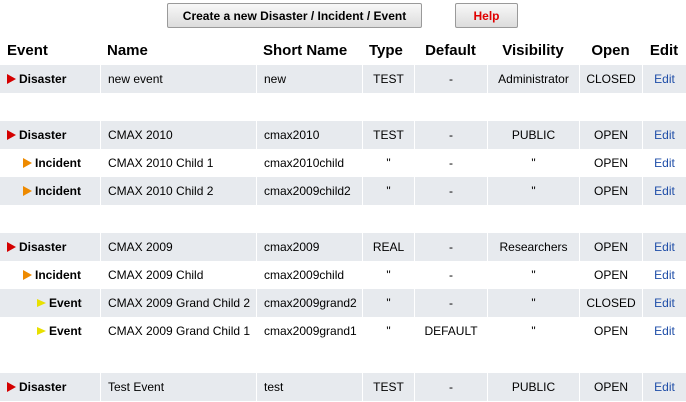 Image resolution: width=686 pixels, height=402 pixels. I want to click on name-cell: CMAX 2009, so click(178, 247).